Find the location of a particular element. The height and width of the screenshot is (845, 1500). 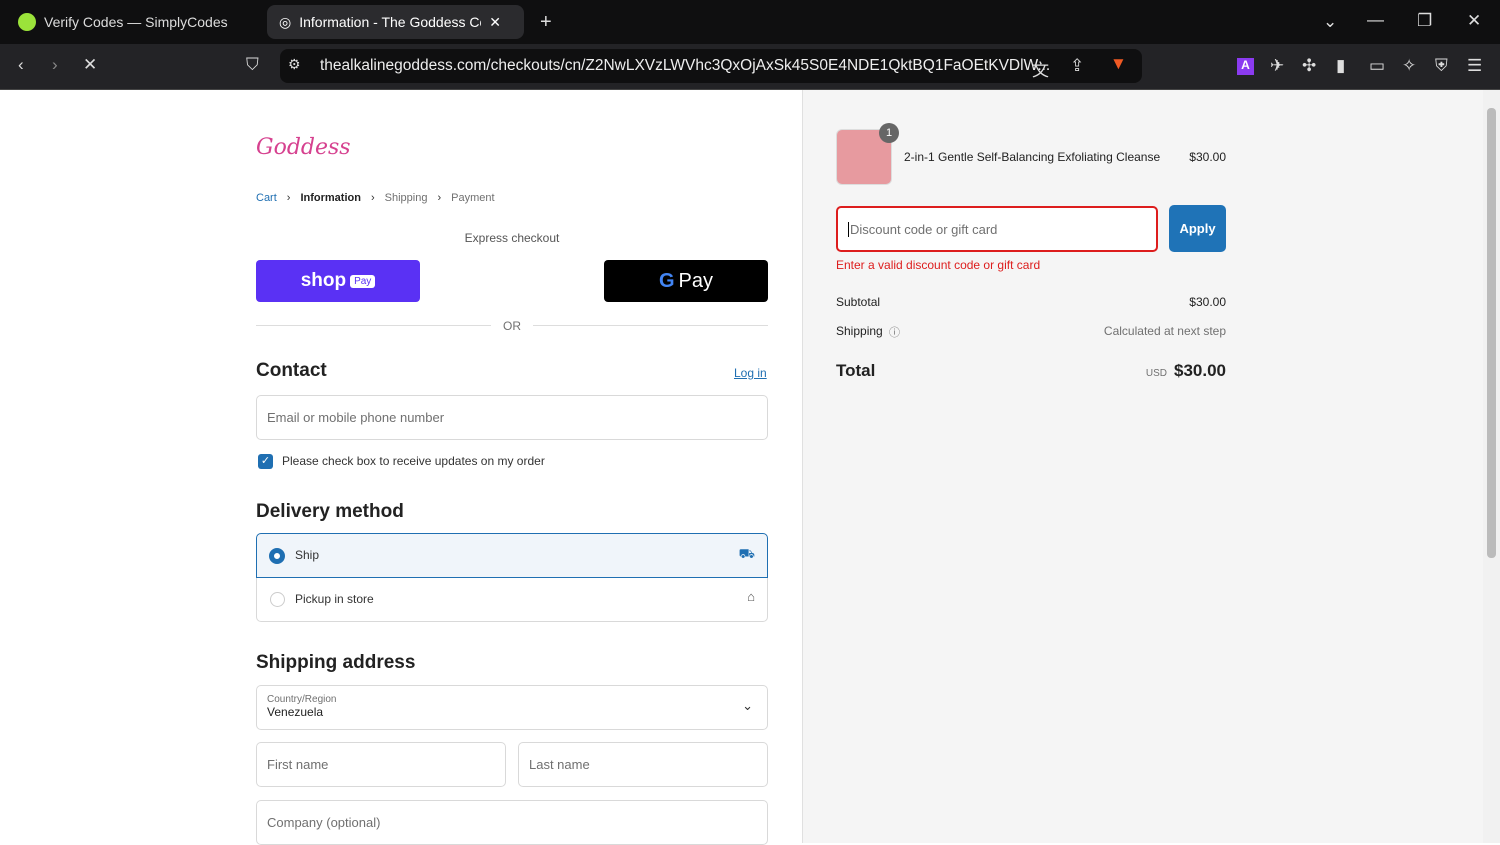

radio-selected is located at coordinates (277, 556).